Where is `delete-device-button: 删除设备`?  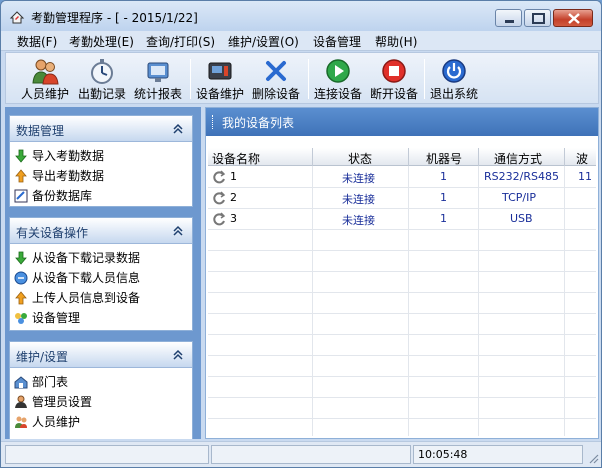
delete-device-button: 删除设备 is located at coordinates (276, 80).